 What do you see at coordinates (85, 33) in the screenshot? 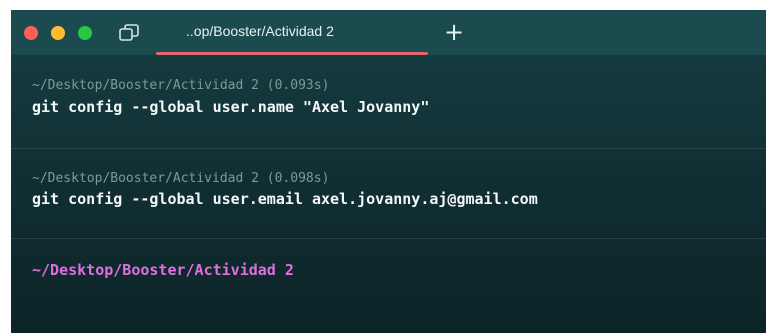
I see `maximize-window-button` at bounding box center [85, 33].